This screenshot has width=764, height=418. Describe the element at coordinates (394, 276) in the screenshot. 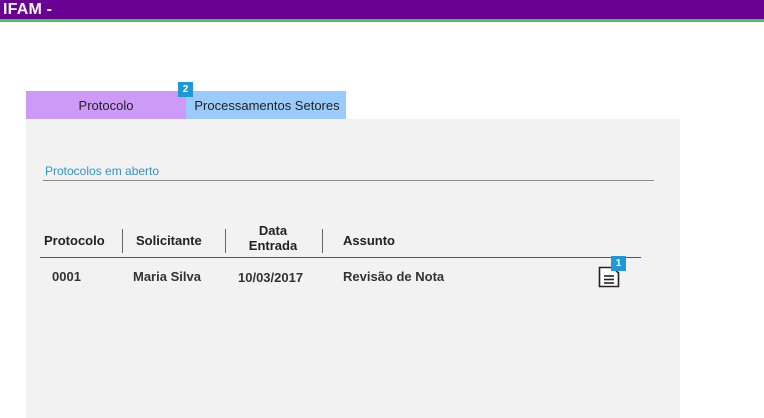

I see `cell-assunto: Revisão de Nota` at that location.